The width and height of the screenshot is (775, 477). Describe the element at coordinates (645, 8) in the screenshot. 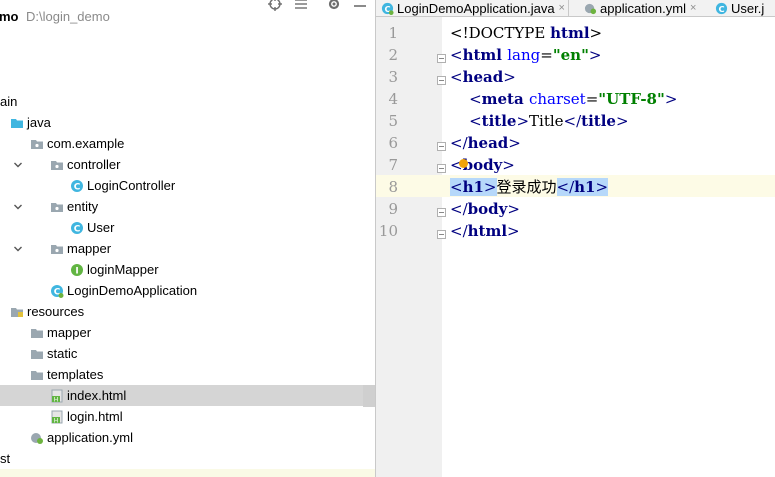

I see `editor-tab: application.yml ×` at that location.